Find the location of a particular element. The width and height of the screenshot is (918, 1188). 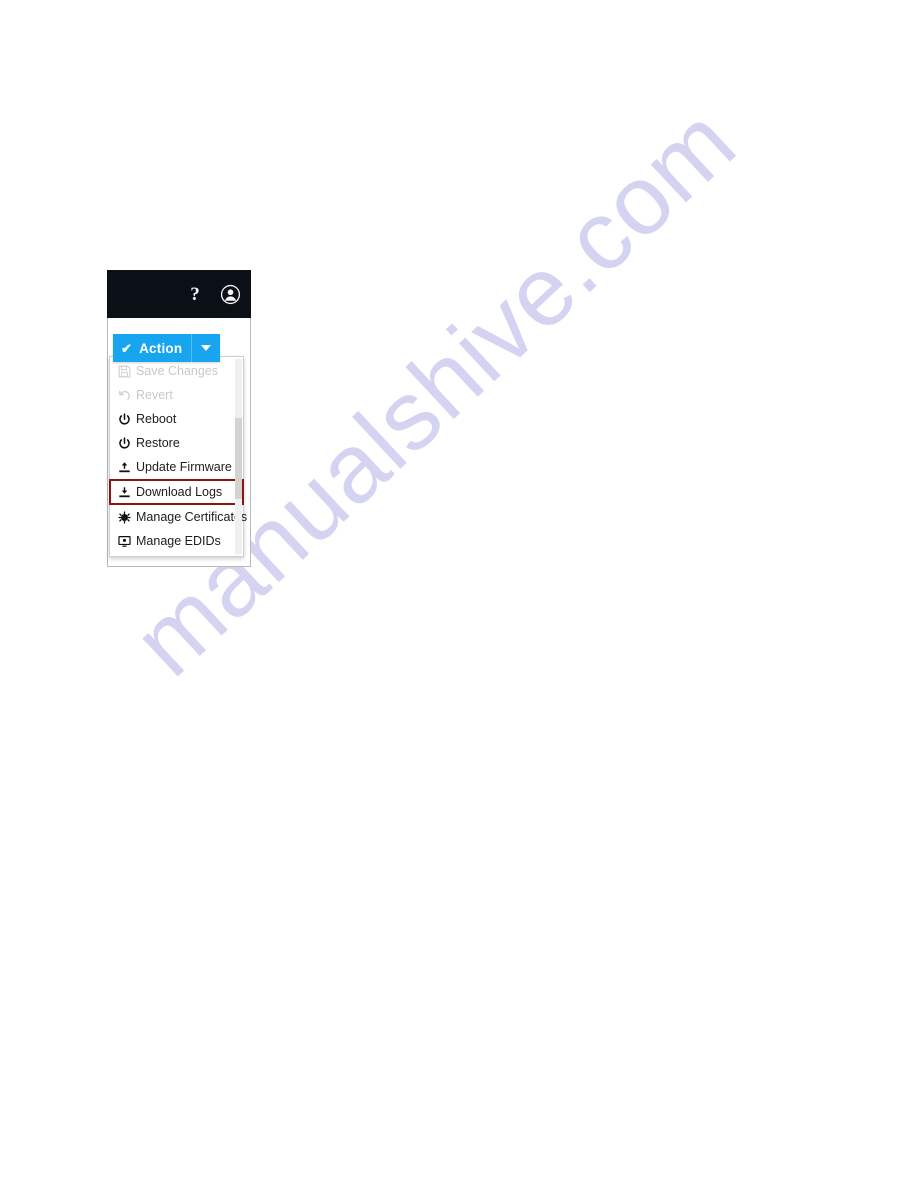

help-question-icon: ? is located at coordinates (195, 294).